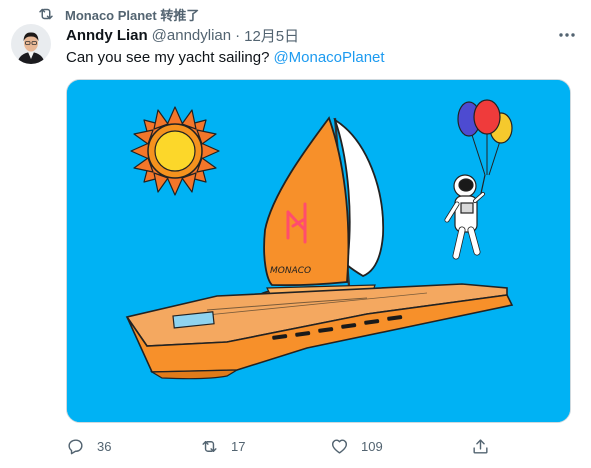  Describe the element at coordinates (168, 57) in the screenshot. I see `tweet-body: Can you see my yacht sailing?` at that location.